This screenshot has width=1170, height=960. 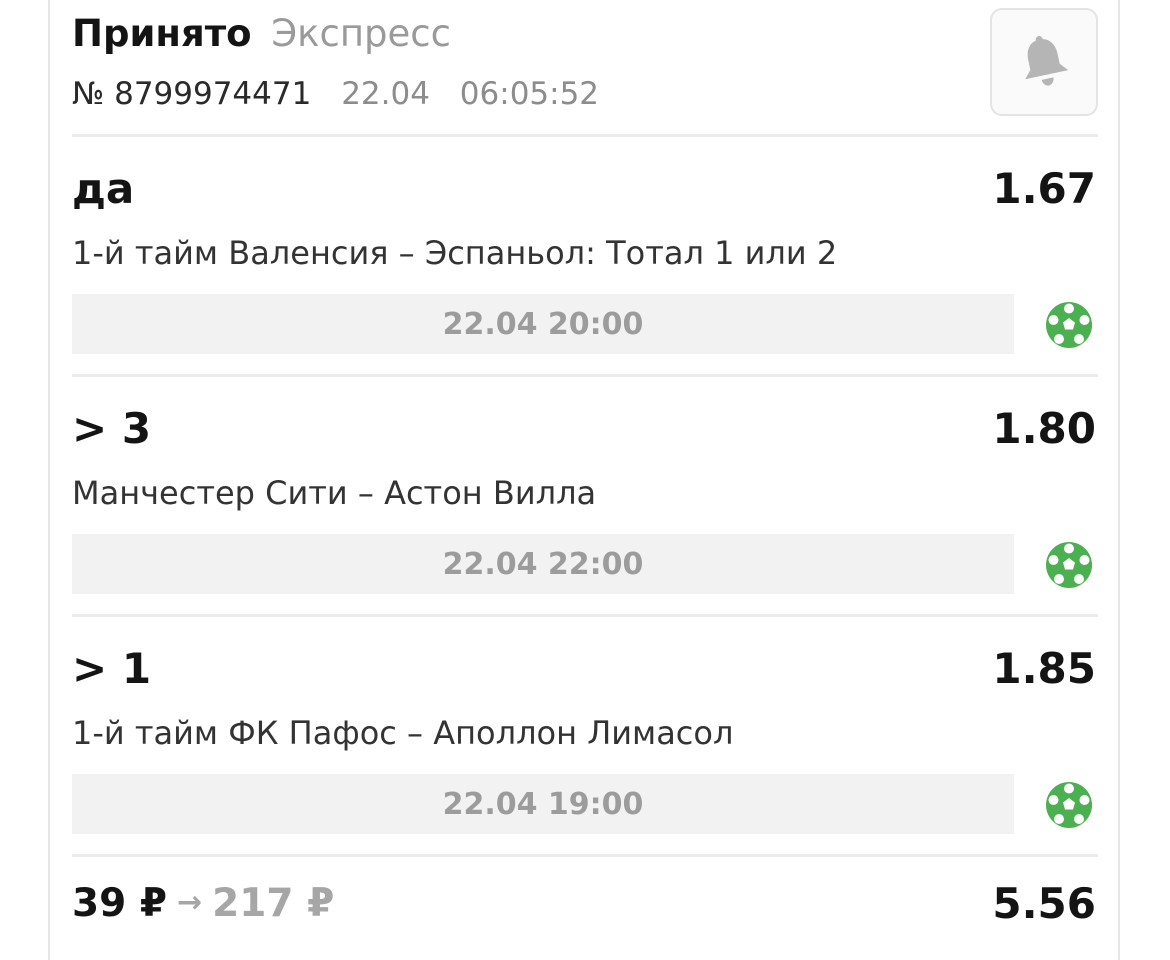 I want to click on event-start-time: 22.04 19:00, so click(x=543, y=804).